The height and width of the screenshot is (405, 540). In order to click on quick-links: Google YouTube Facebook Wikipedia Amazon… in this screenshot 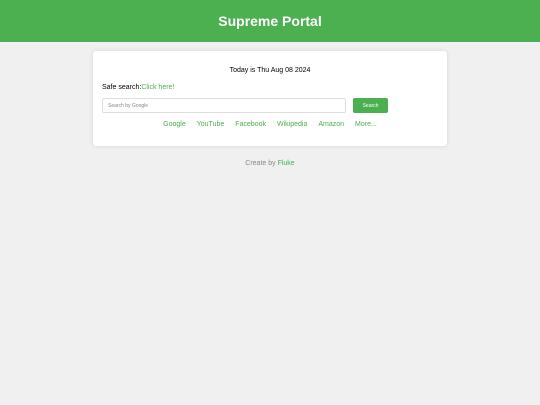, I will do `click(270, 124)`.